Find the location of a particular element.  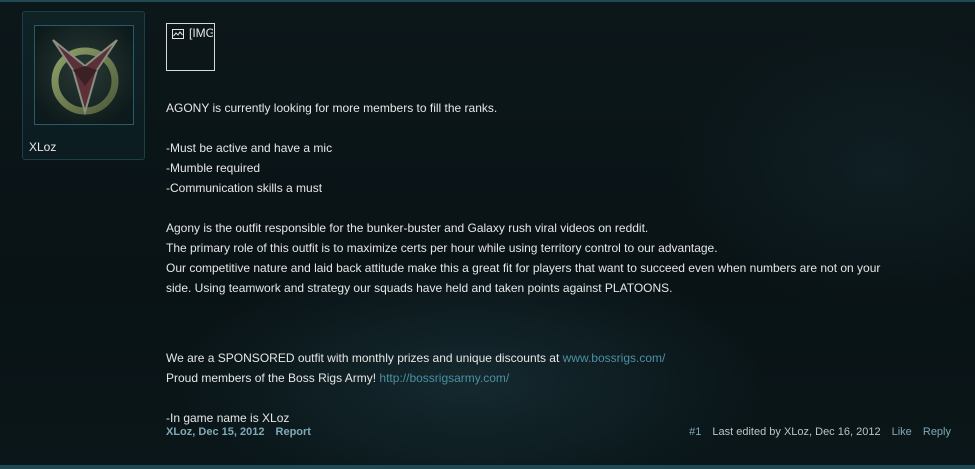

sponsor-link: www.bossrigs.com/ is located at coordinates (614, 358).